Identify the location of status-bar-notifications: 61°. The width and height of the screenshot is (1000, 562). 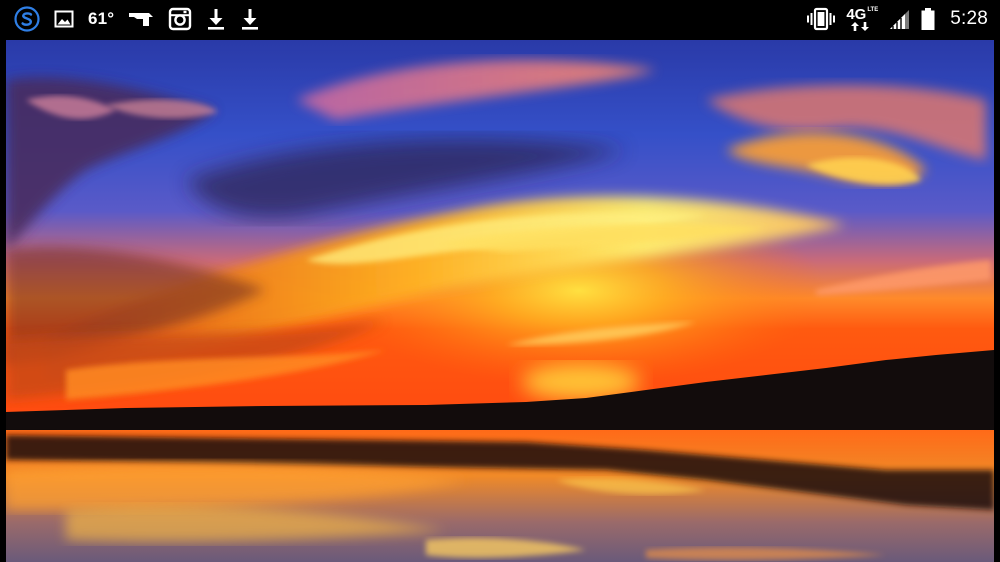
(144, 19).